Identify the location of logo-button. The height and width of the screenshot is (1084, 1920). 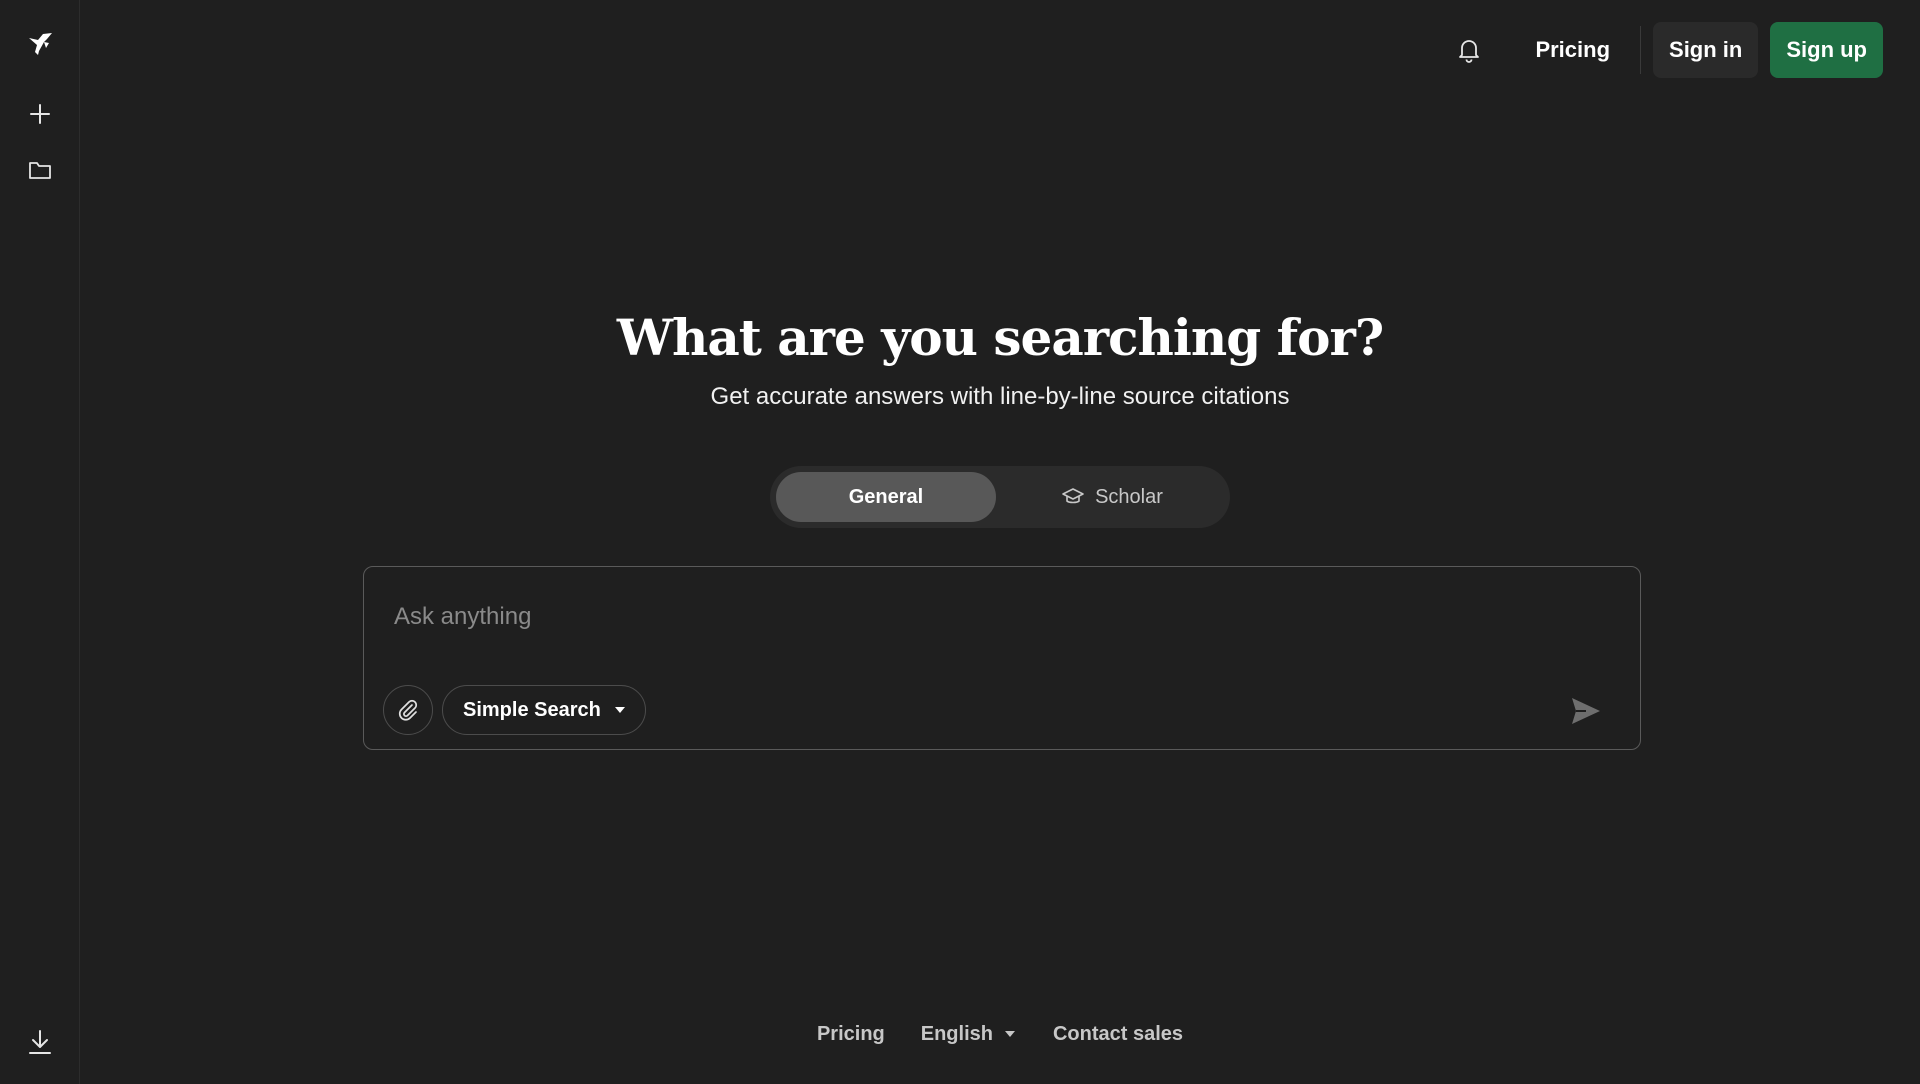
(40, 44).